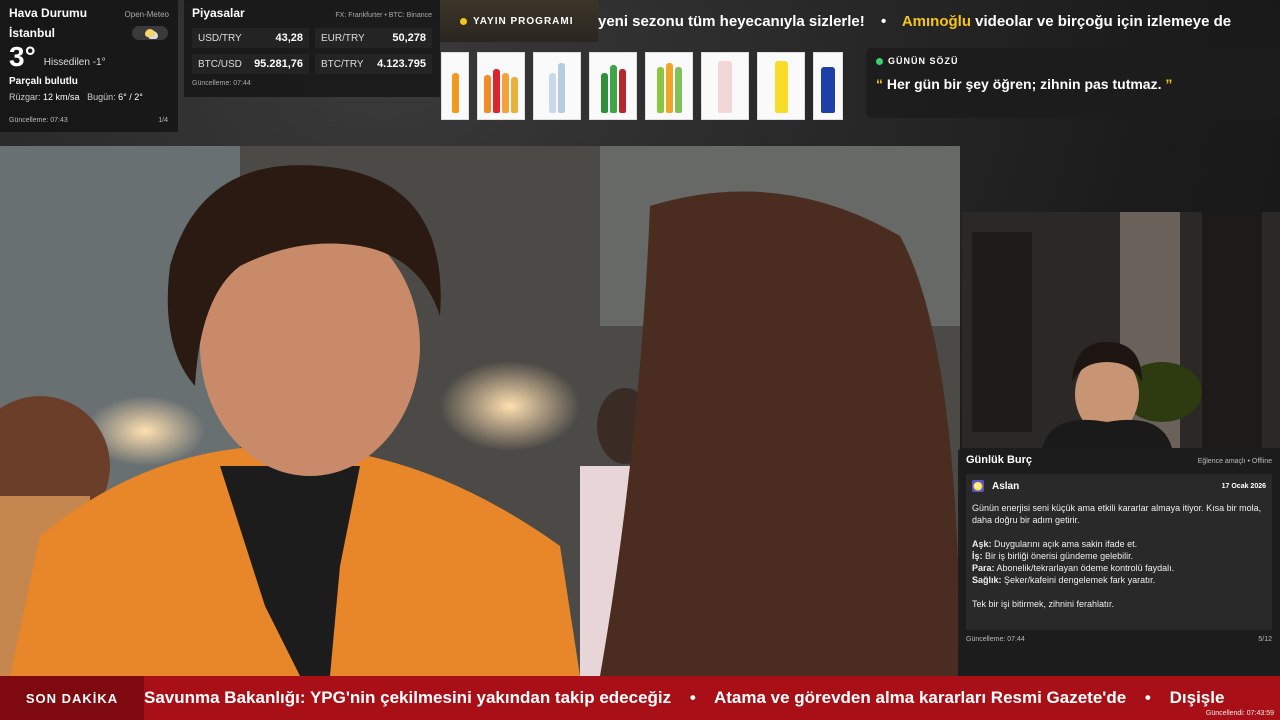 The image size is (1280, 720). What do you see at coordinates (1239, 713) in the screenshot?
I see `breaking-news-updated: Güncellendi: 07:43:59` at bounding box center [1239, 713].